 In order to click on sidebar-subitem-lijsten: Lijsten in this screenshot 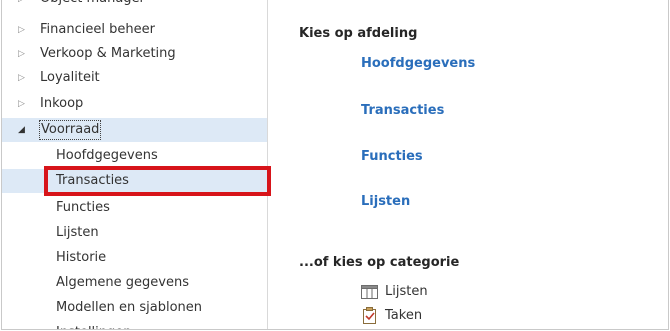, I will do `click(134, 233)`.